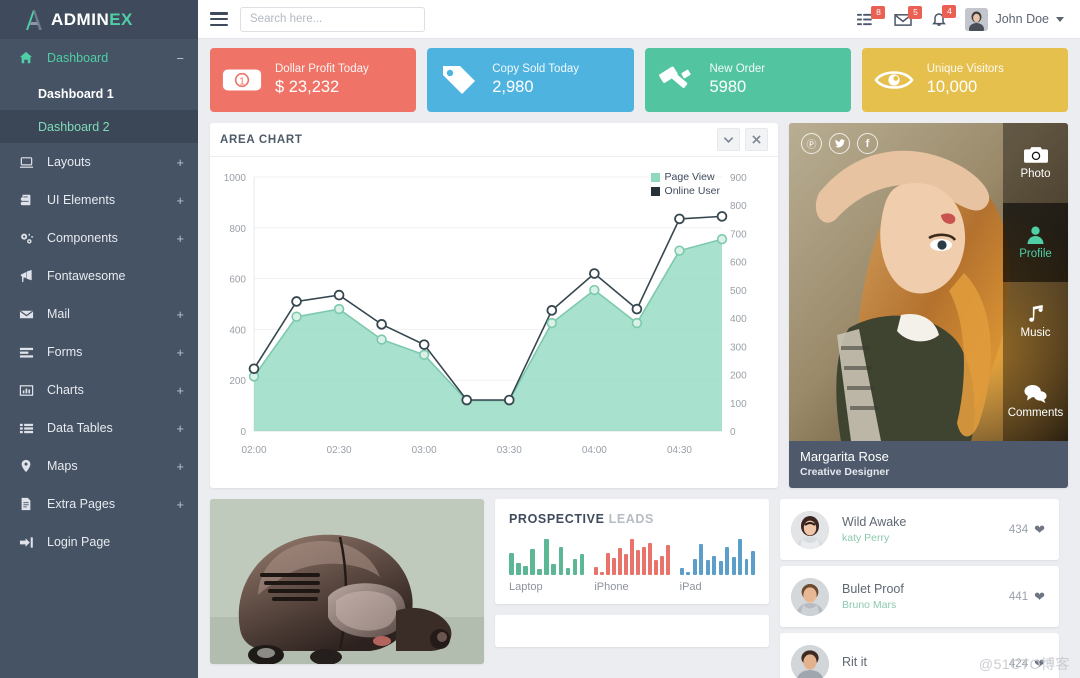 Image resolution: width=1080 pixels, height=678 pixels. I want to click on sidebar-item-label: Maps, so click(62, 466).